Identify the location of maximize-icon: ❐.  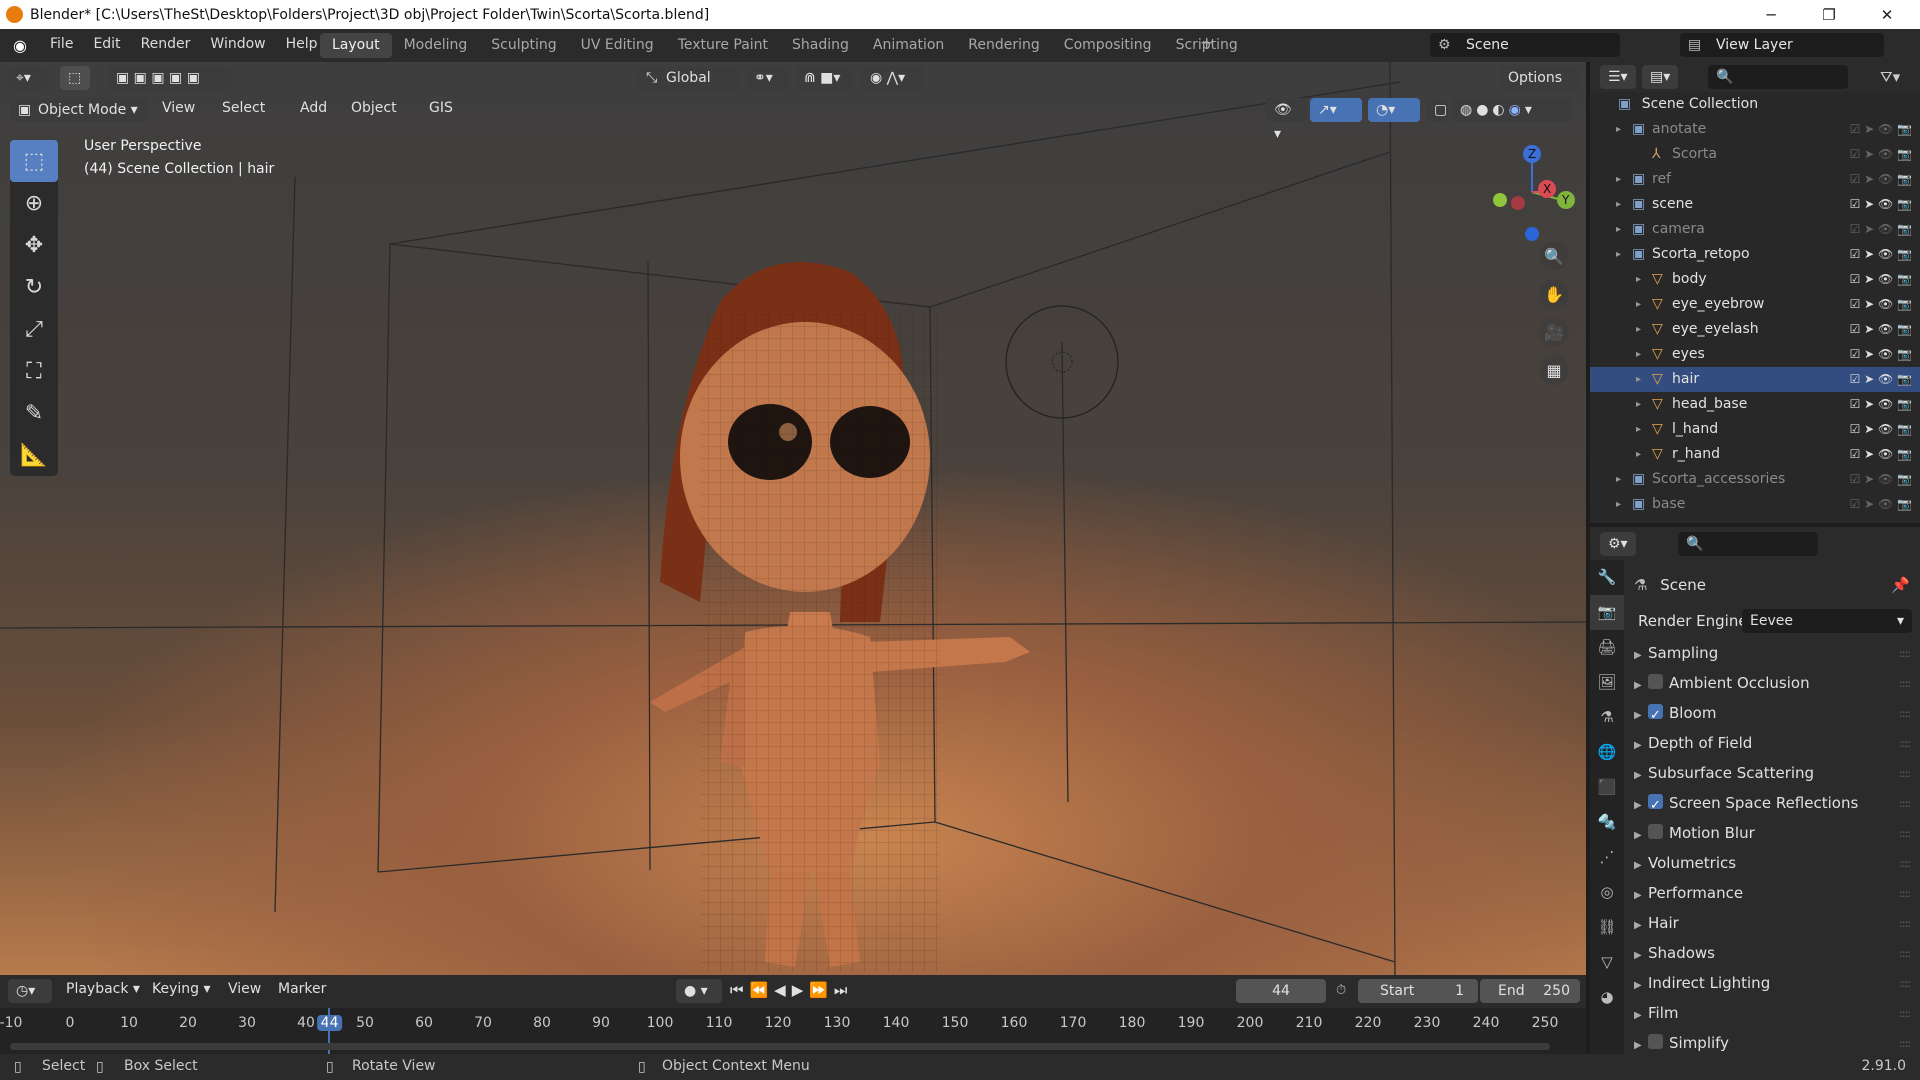
(1829, 14).